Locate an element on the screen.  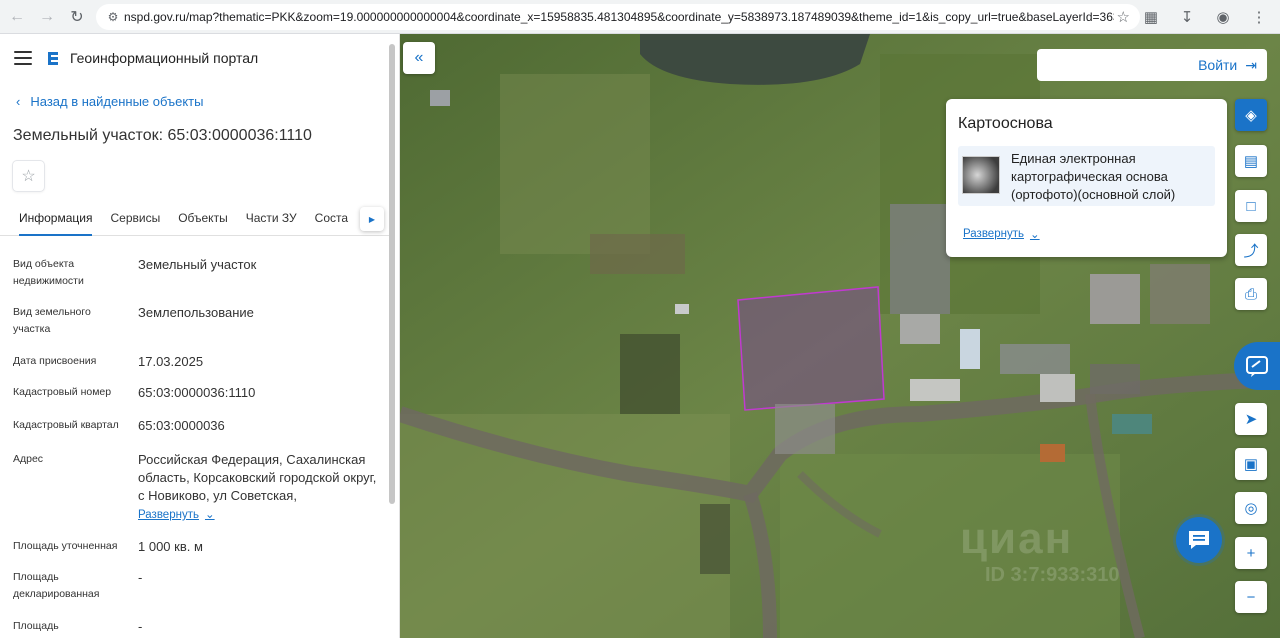
share-icon: ⤴ is located at coordinates (1251, 250).